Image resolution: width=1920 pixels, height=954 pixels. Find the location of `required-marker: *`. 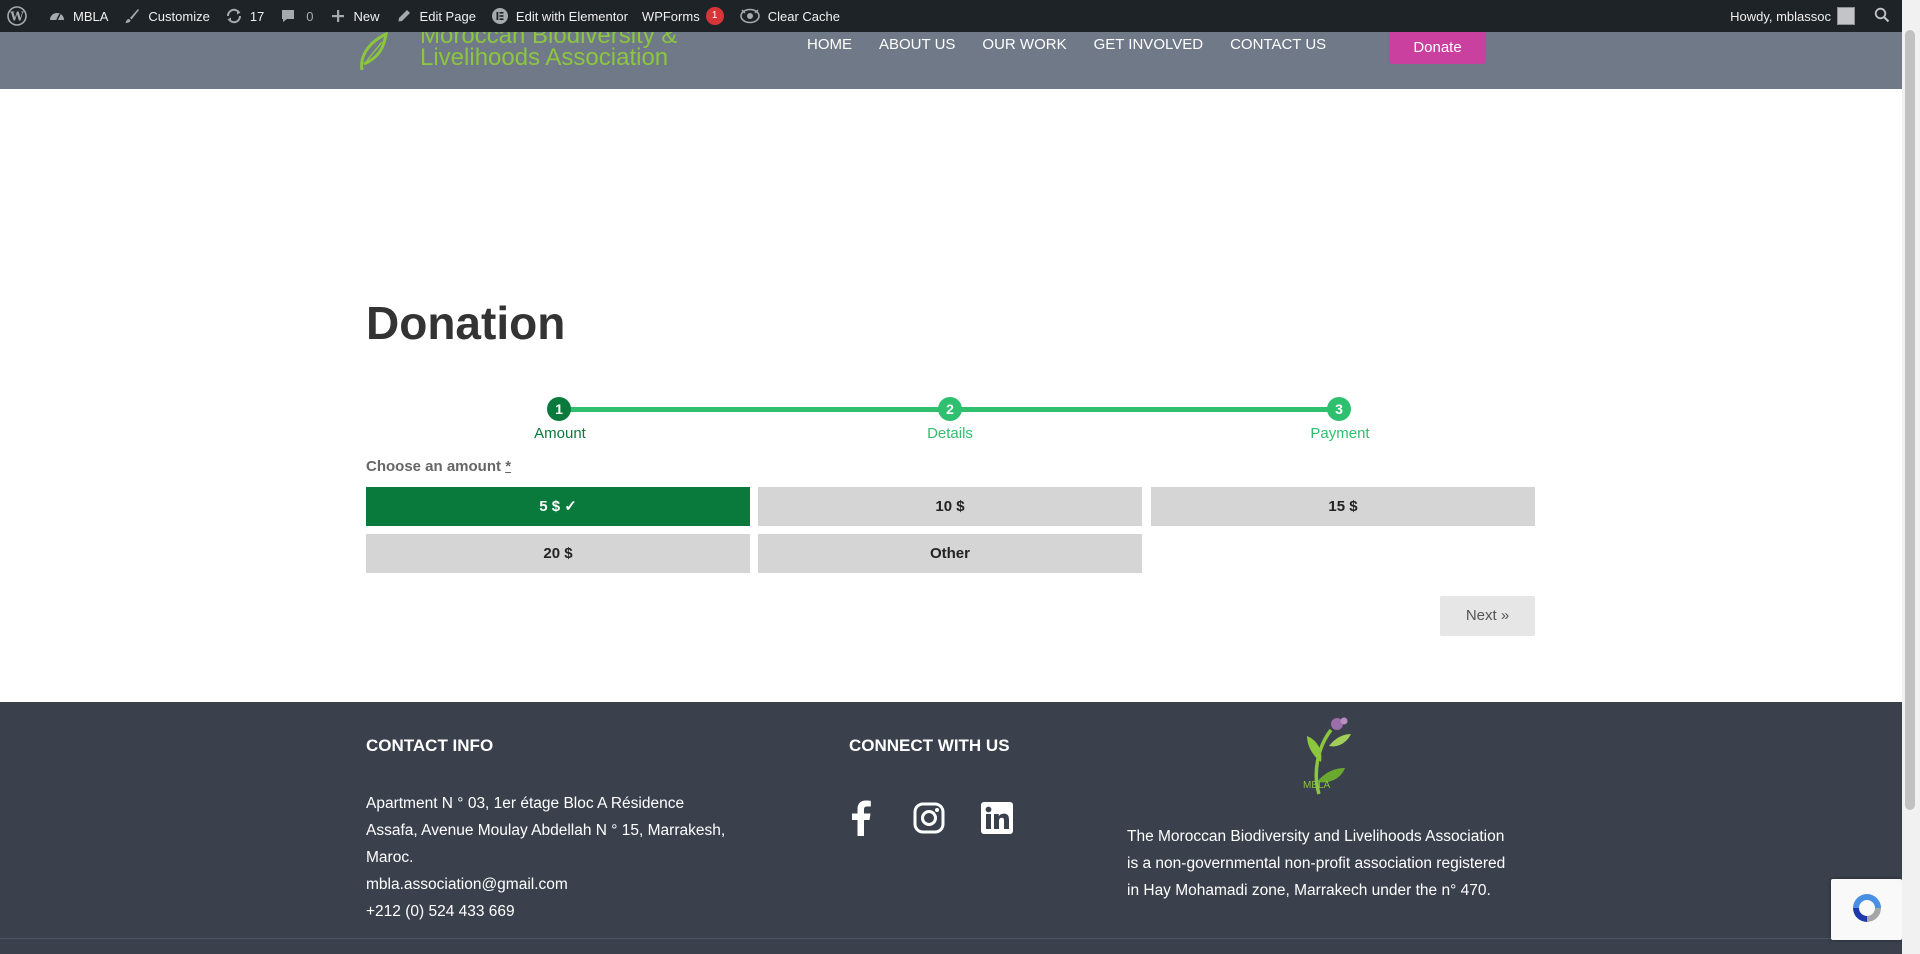

required-marker: * is located at coordinates (508, 466).